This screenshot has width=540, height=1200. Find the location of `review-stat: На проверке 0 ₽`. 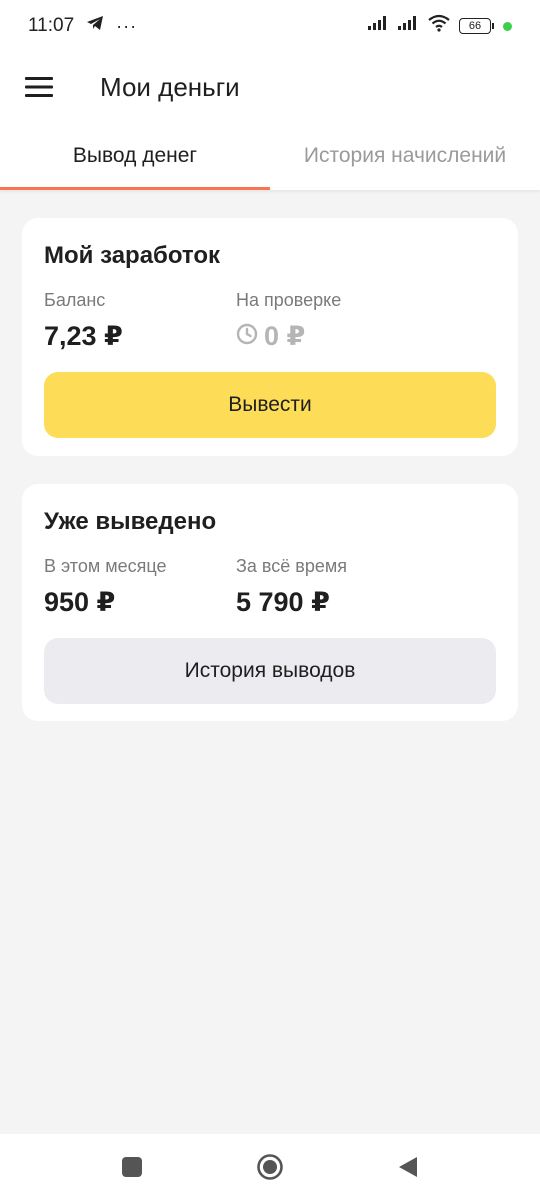

review-stat: На проверке 0 ₽ is located at coordinates (332, 321).